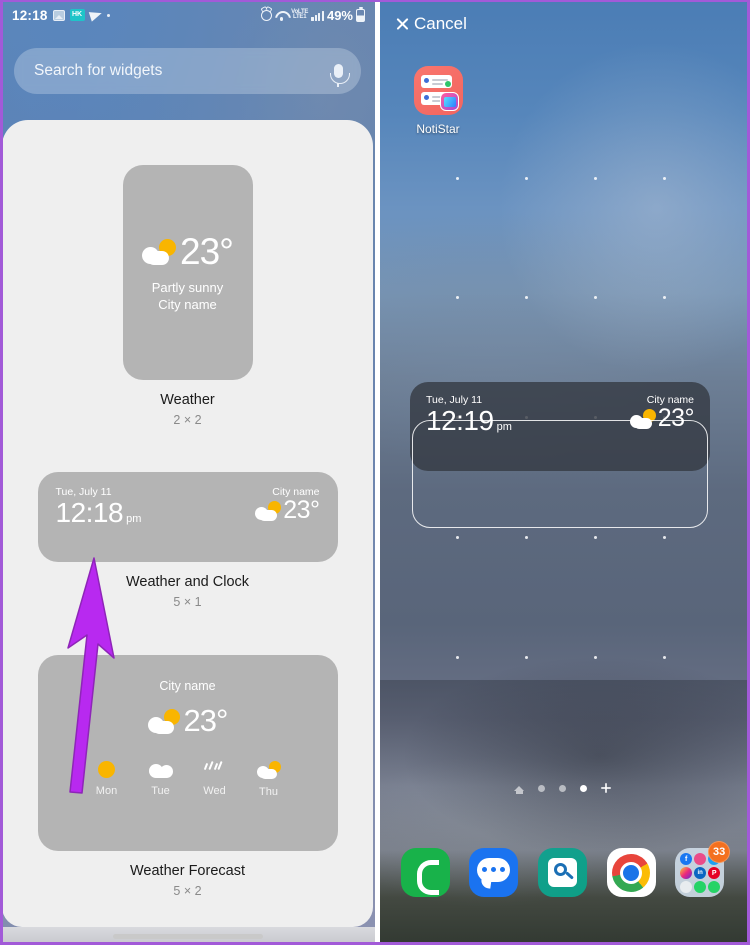  Describe the element at coordinates (98, 70) in the screenshot. I see `search-placeholder: Search for widgets` at that location.